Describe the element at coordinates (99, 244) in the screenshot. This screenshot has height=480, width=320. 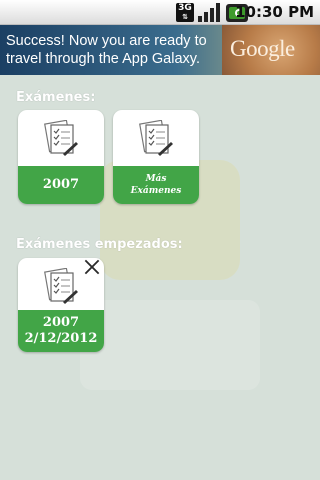
I see `started-exams-section-label: Exámenes empezados:` at that location.